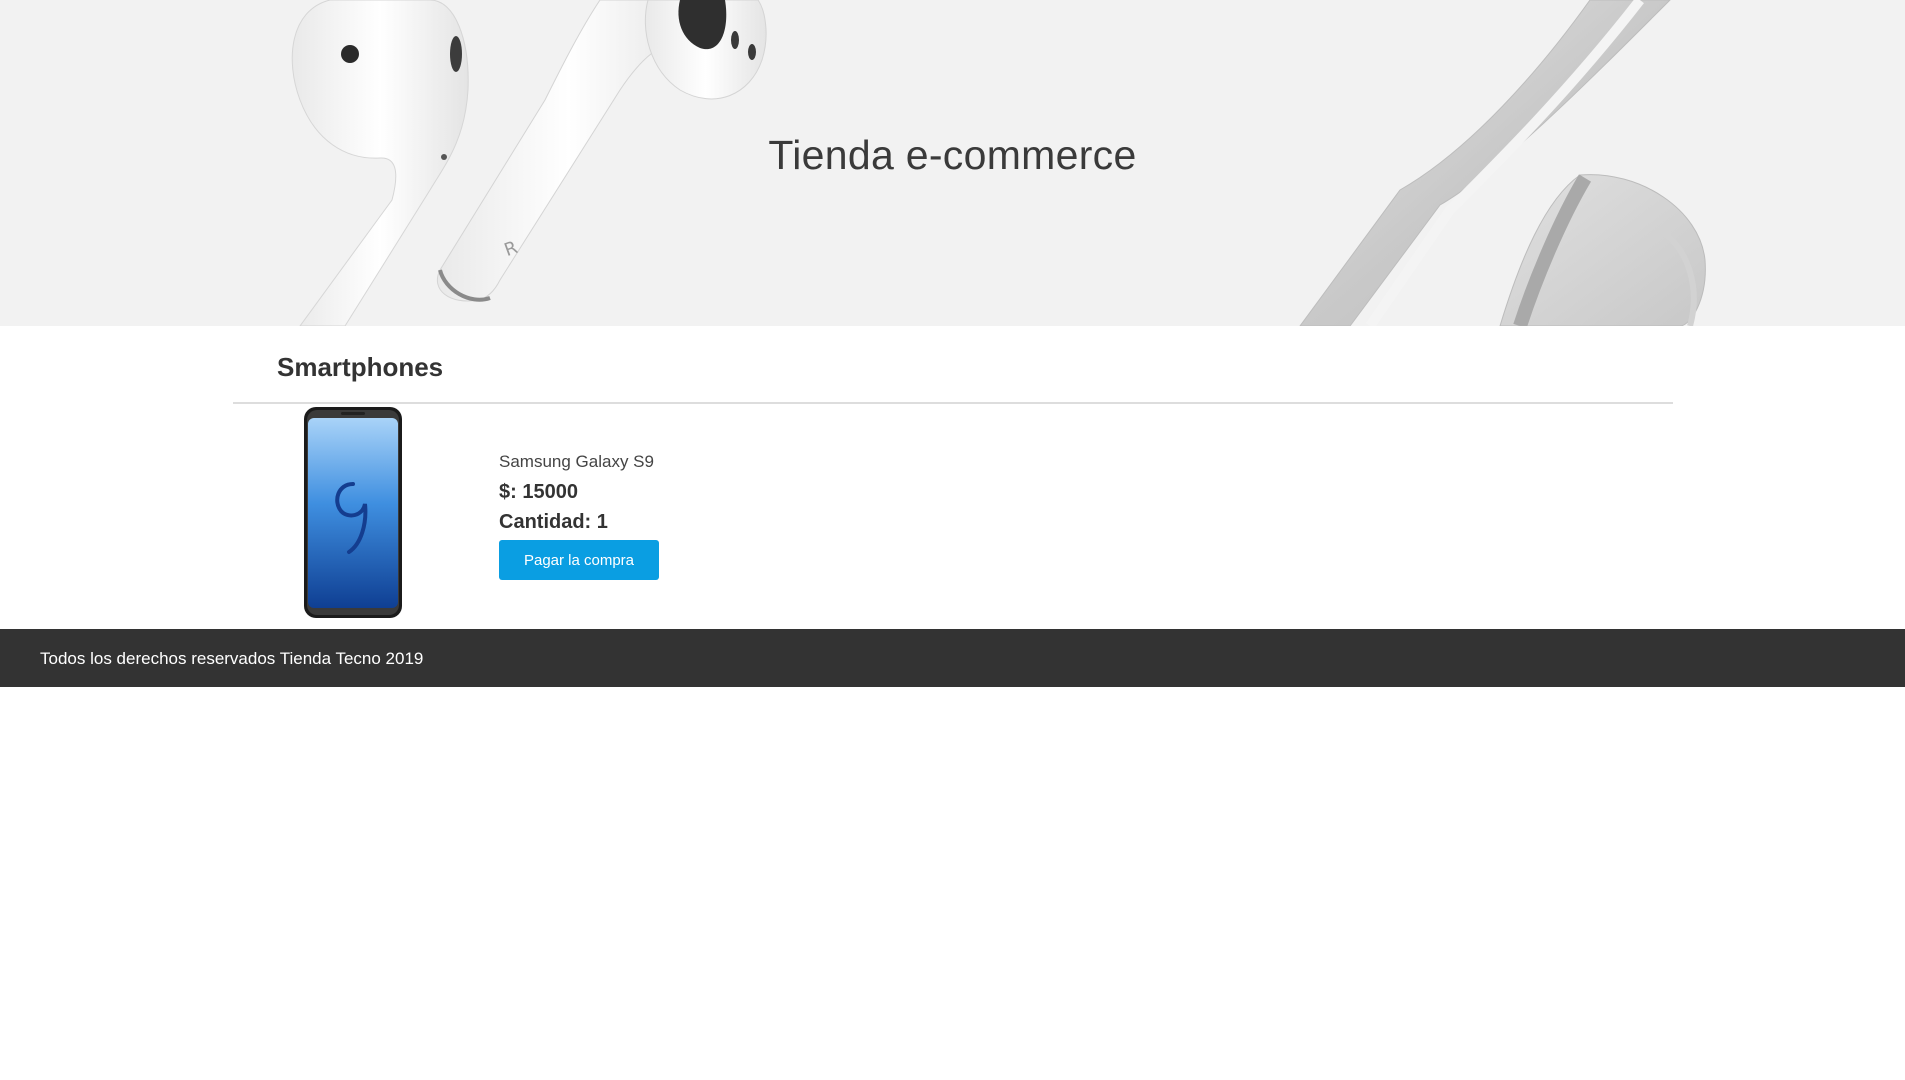 The image size is (1905, 1080). Describe the element at coordinates (553, 522) in the screenshot. I see `product-quantity: Cantidad: 1` at that location.